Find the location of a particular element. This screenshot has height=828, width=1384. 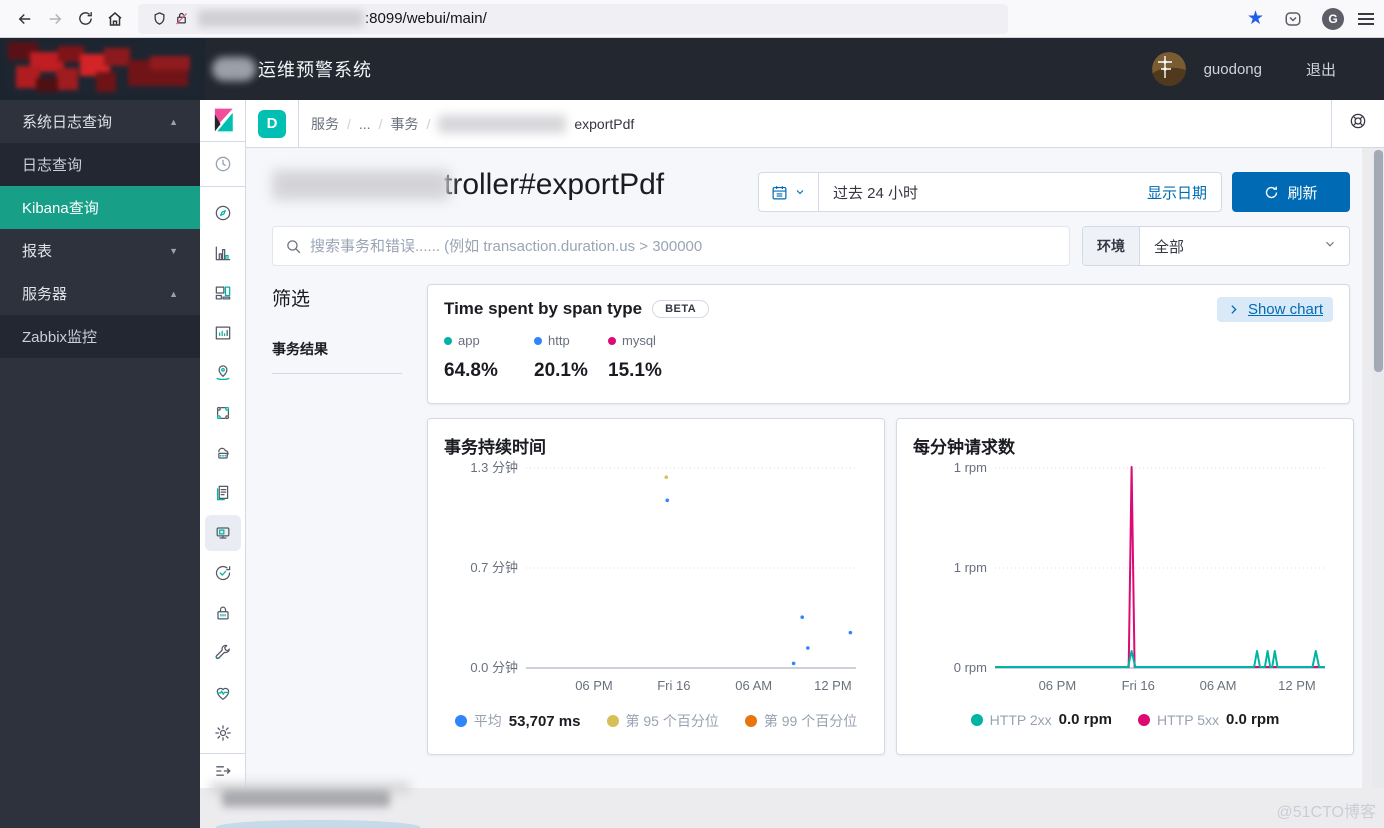

breadcrumb-item: 事务 is located at coordinates (404, 124).